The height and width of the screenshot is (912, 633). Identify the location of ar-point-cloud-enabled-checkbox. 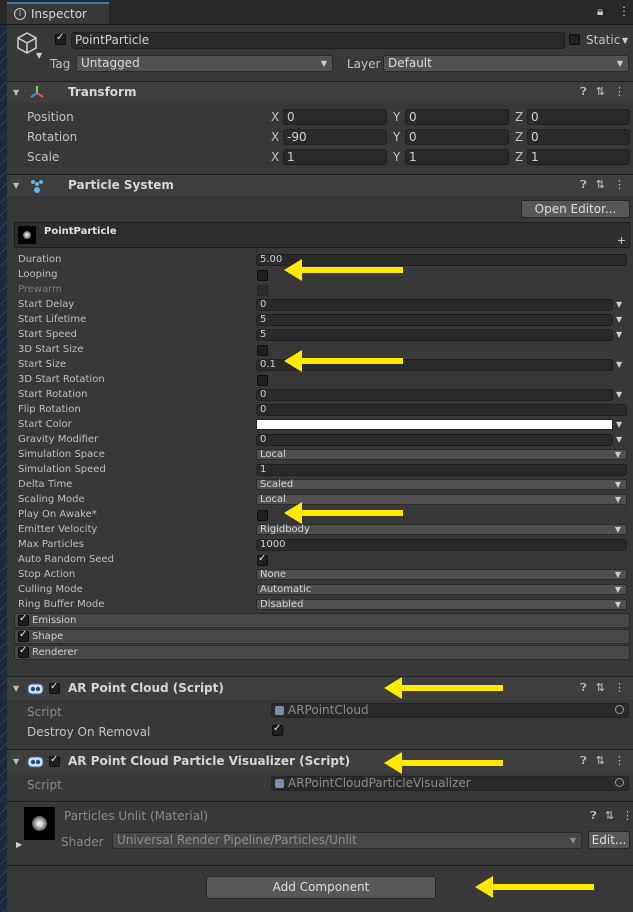
(54, 687).